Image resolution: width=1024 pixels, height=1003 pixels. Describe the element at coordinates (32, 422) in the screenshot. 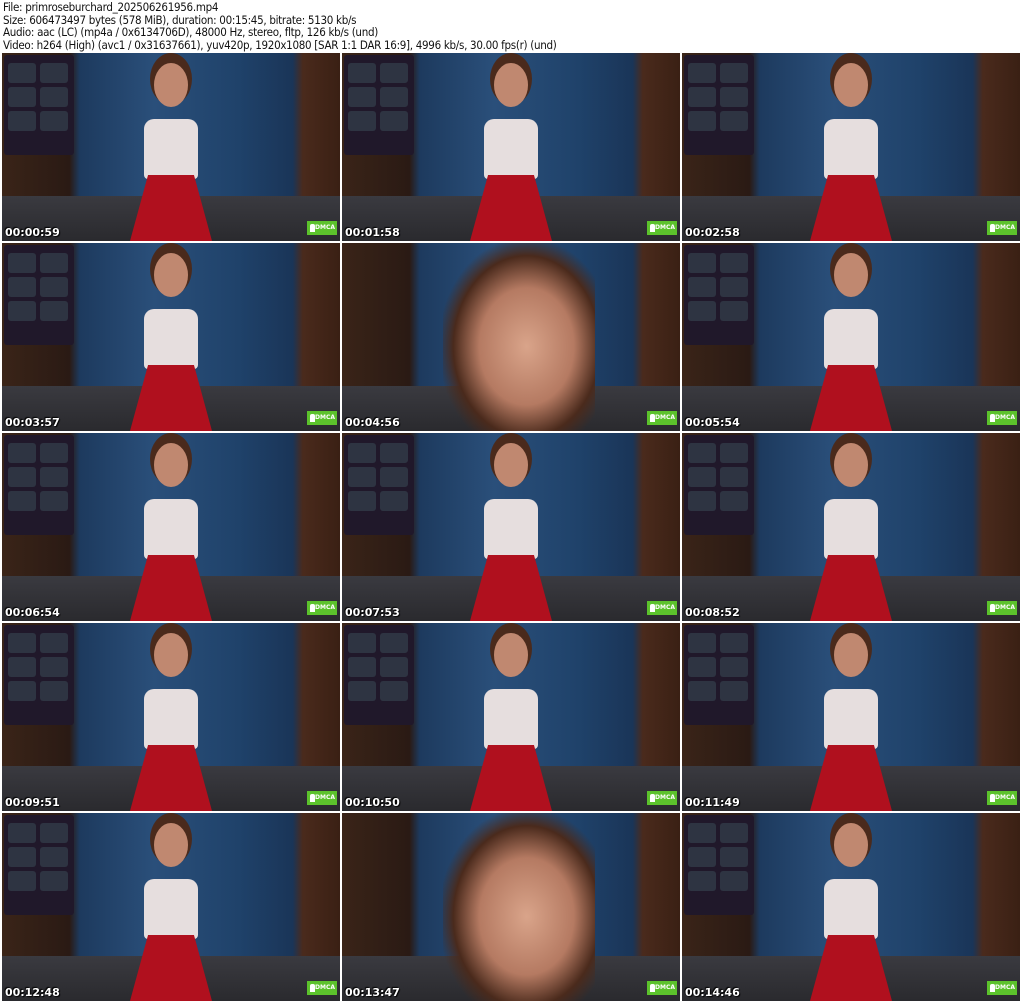

I see `timestamp: 00:03:57` at that location.